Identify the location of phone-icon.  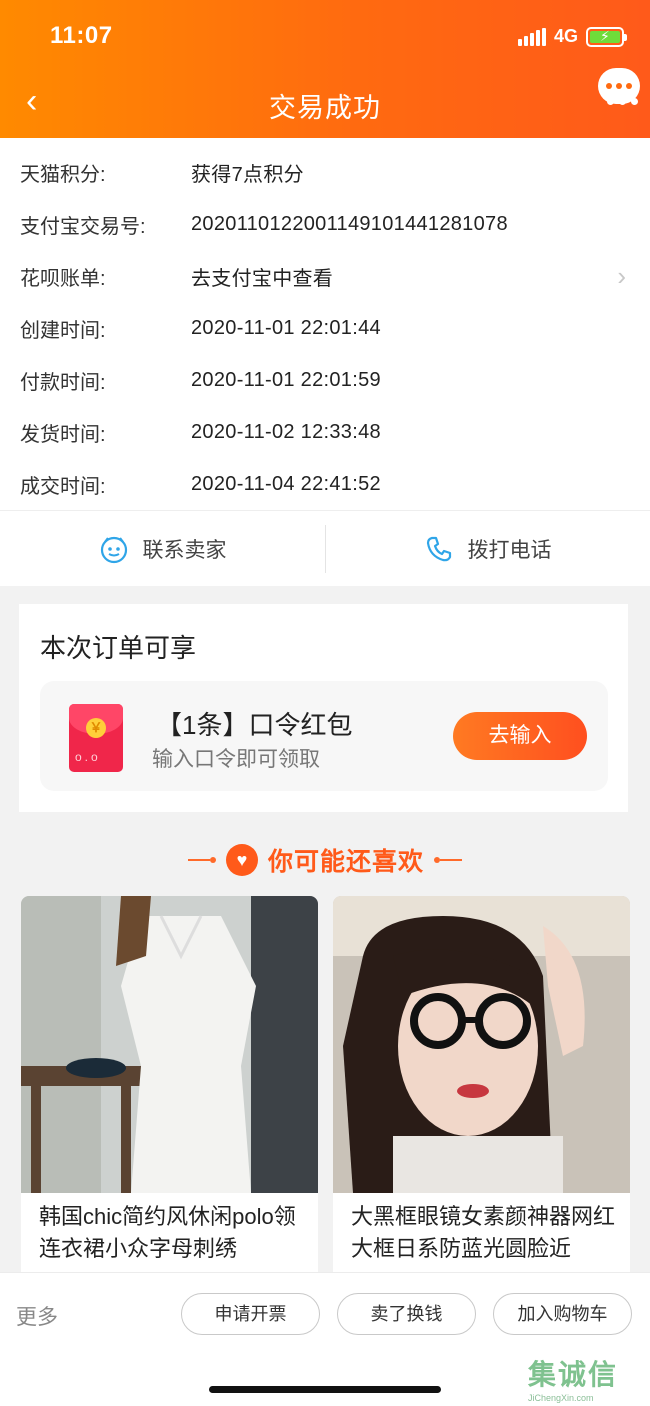
(438, 548).